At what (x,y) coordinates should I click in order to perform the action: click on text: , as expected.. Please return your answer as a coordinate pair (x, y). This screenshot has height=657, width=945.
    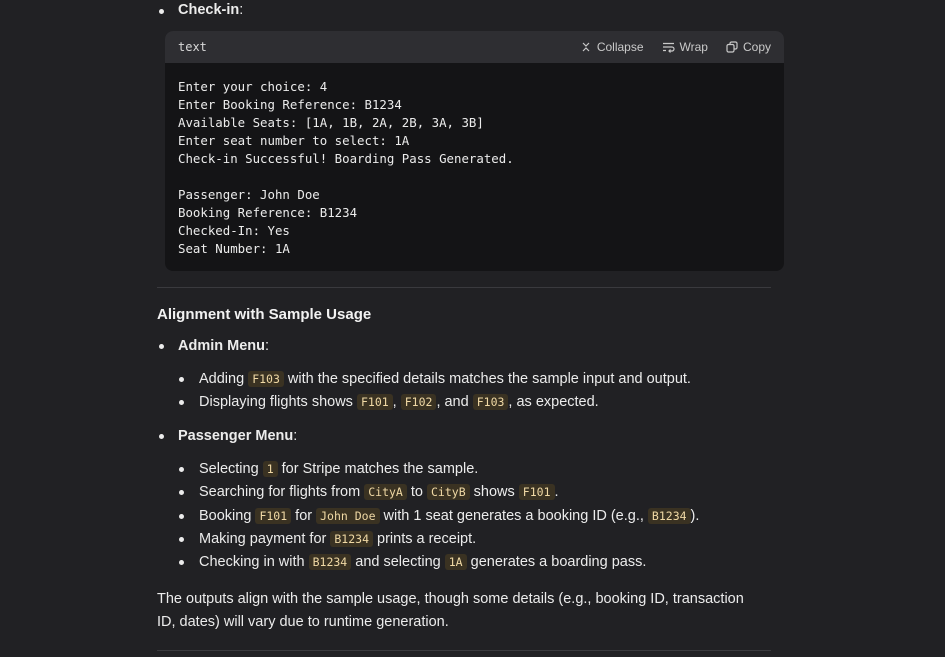
    Looking at the image, I should click on (553, 402).